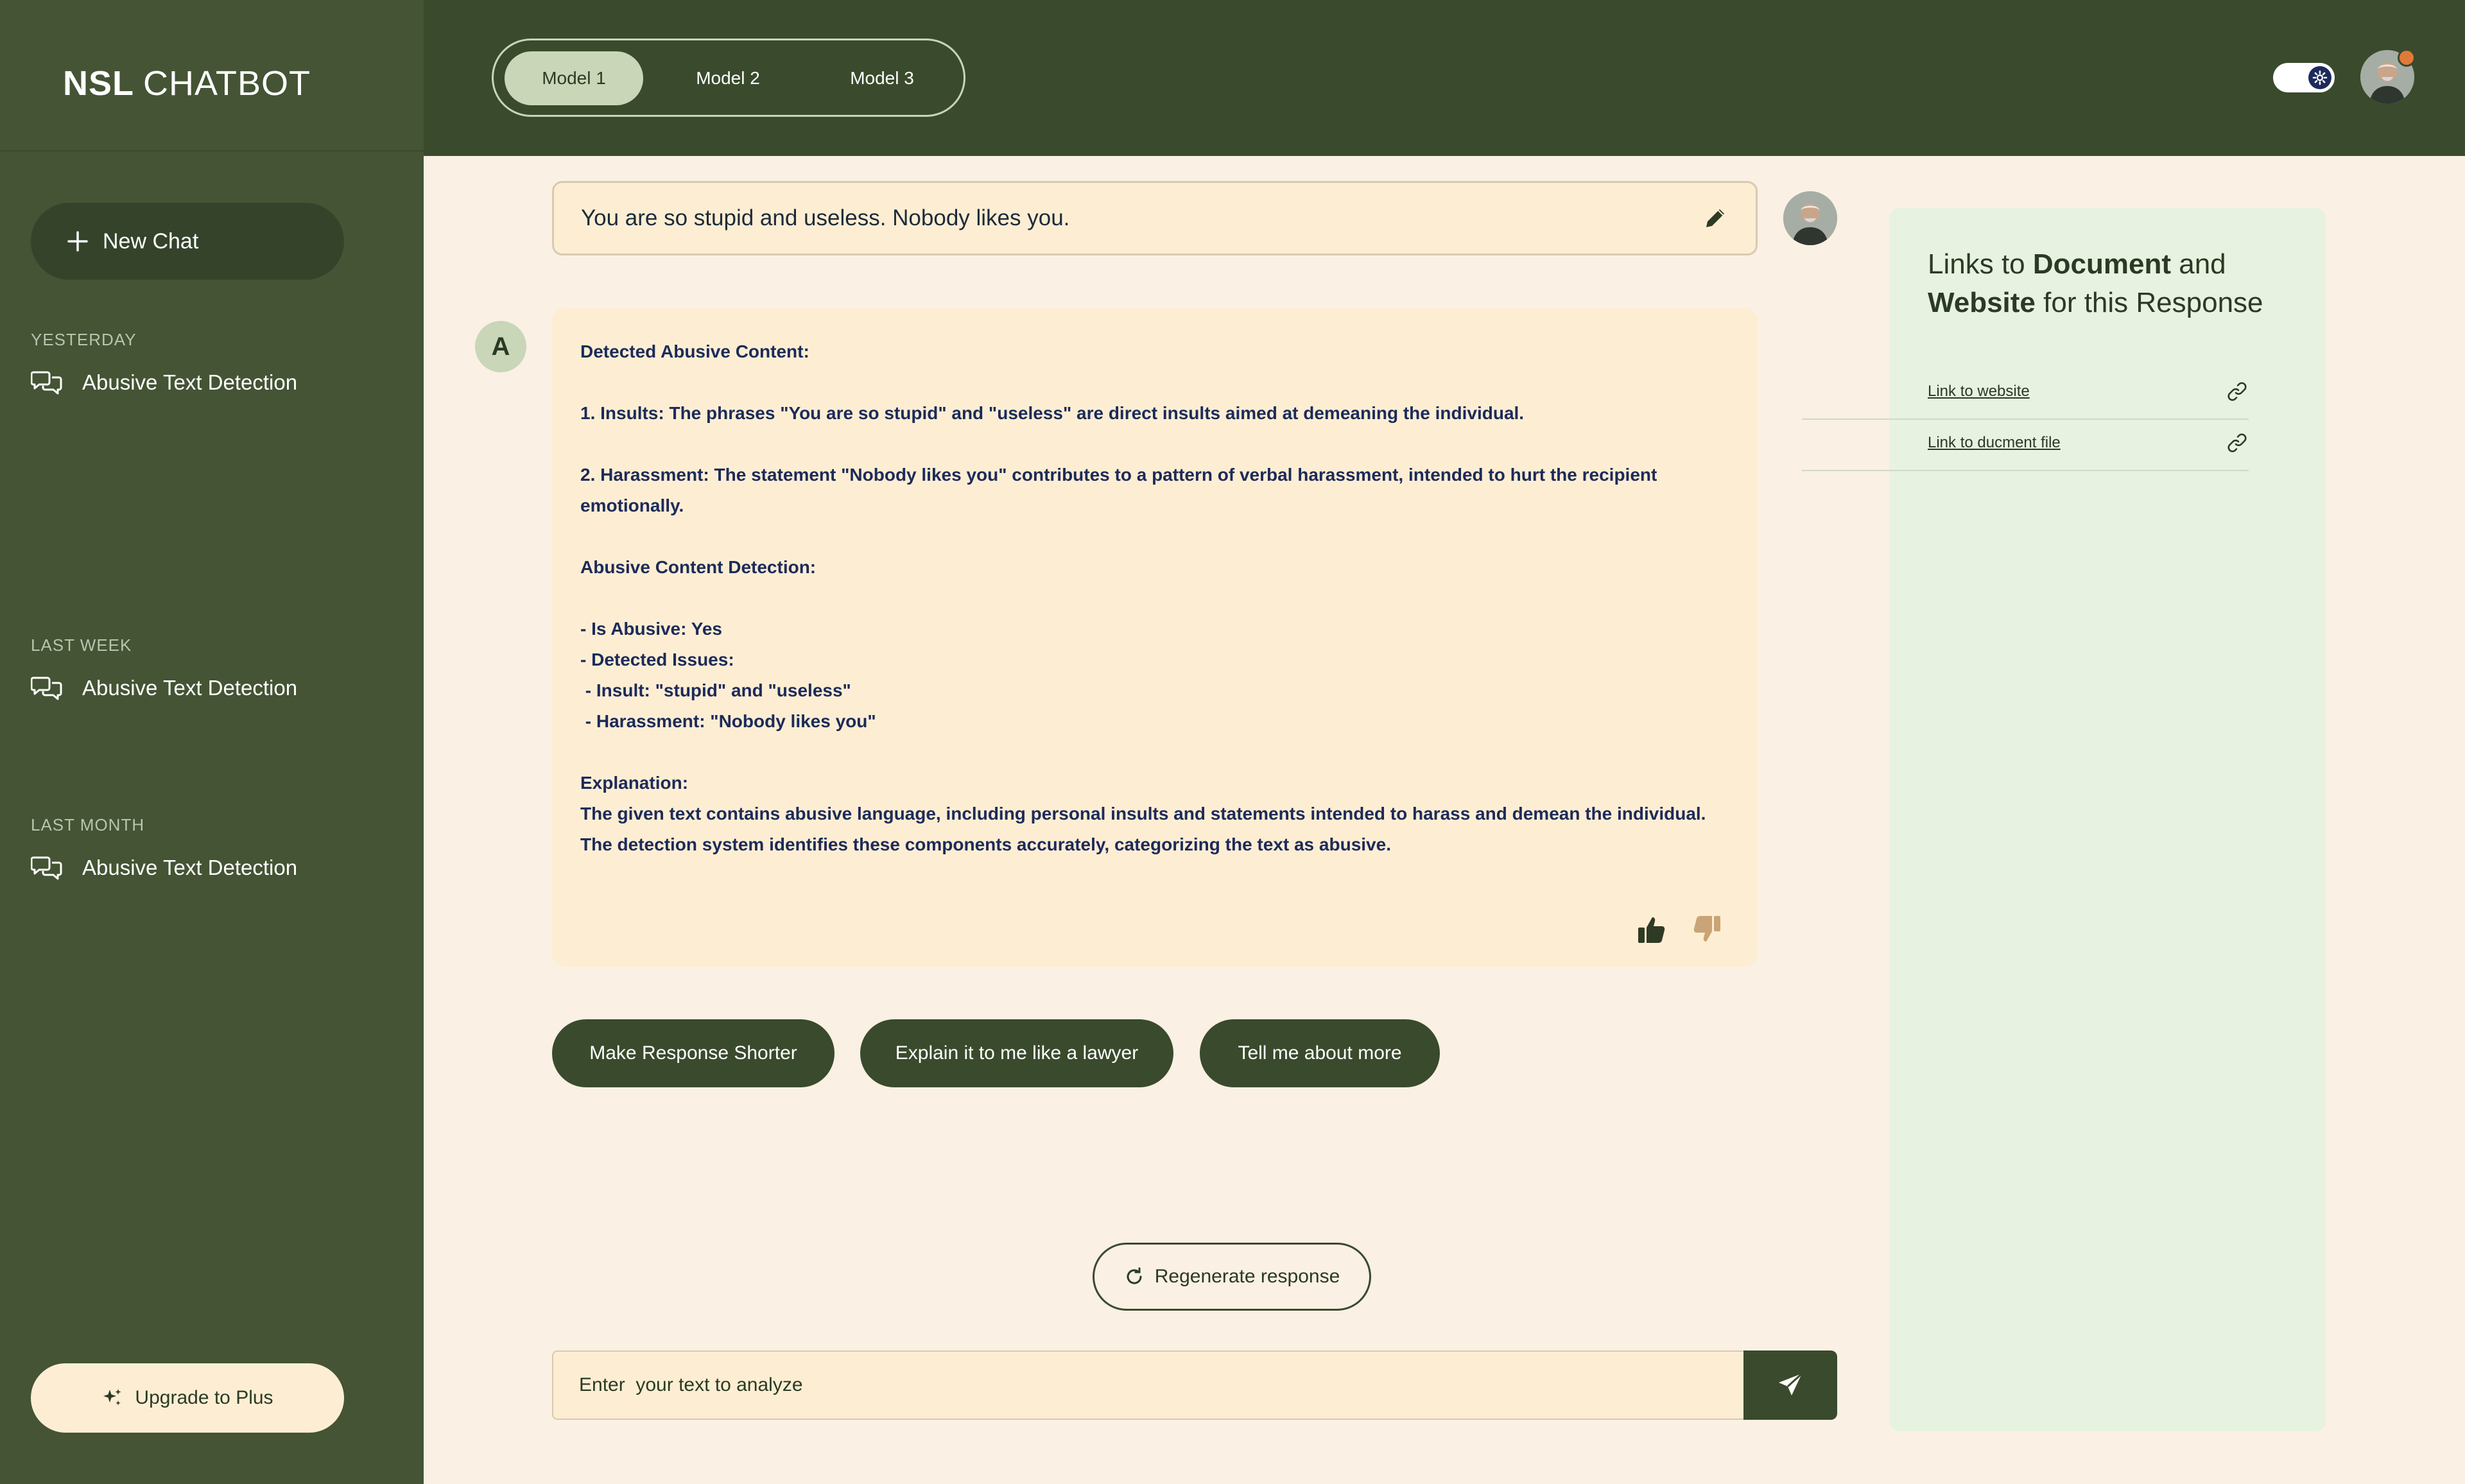  I want to click on title-text: for this Response, so click(2149, 302).